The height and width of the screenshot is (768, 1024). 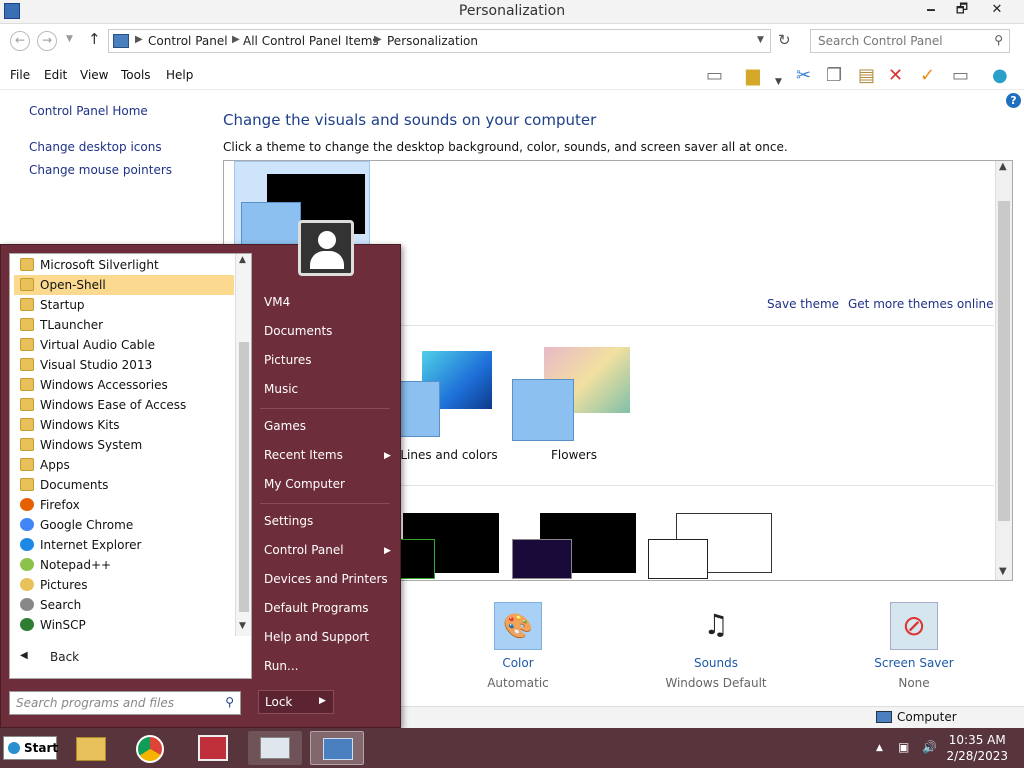 What do you see at coordinates (88, 111) in the screenshot?
I see `control-panel-home-link: Control Panel Home` at bounding box center [88, 111].